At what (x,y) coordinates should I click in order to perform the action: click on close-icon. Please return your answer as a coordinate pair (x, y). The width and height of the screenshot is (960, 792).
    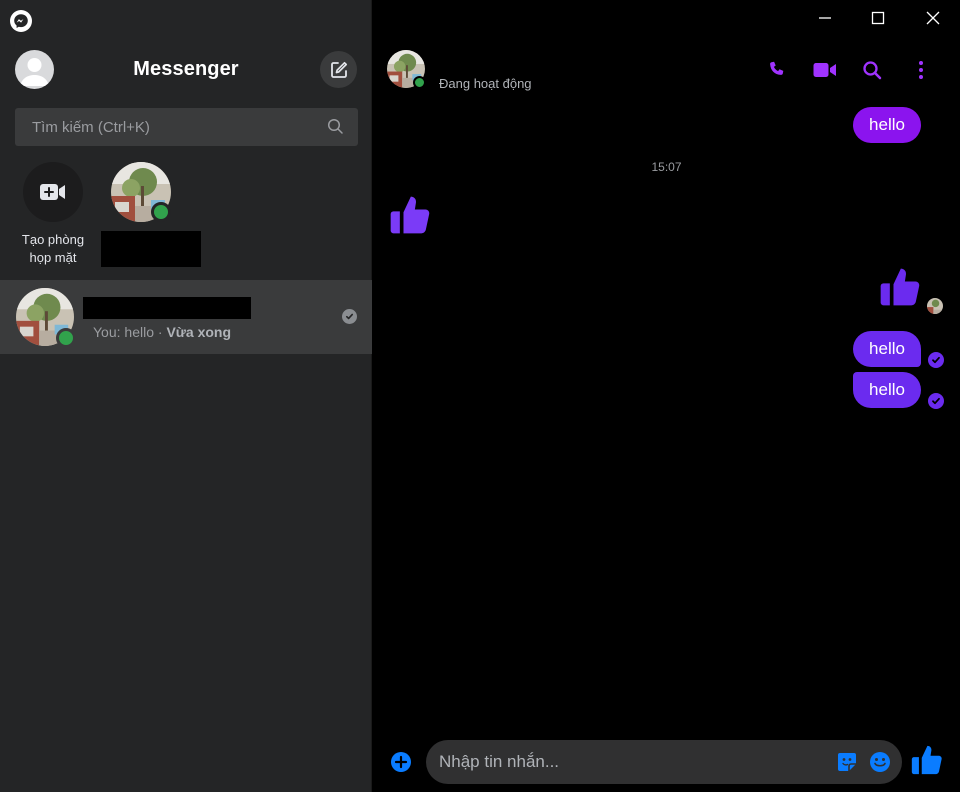
    Looking at the image, I should click on (933, 18).